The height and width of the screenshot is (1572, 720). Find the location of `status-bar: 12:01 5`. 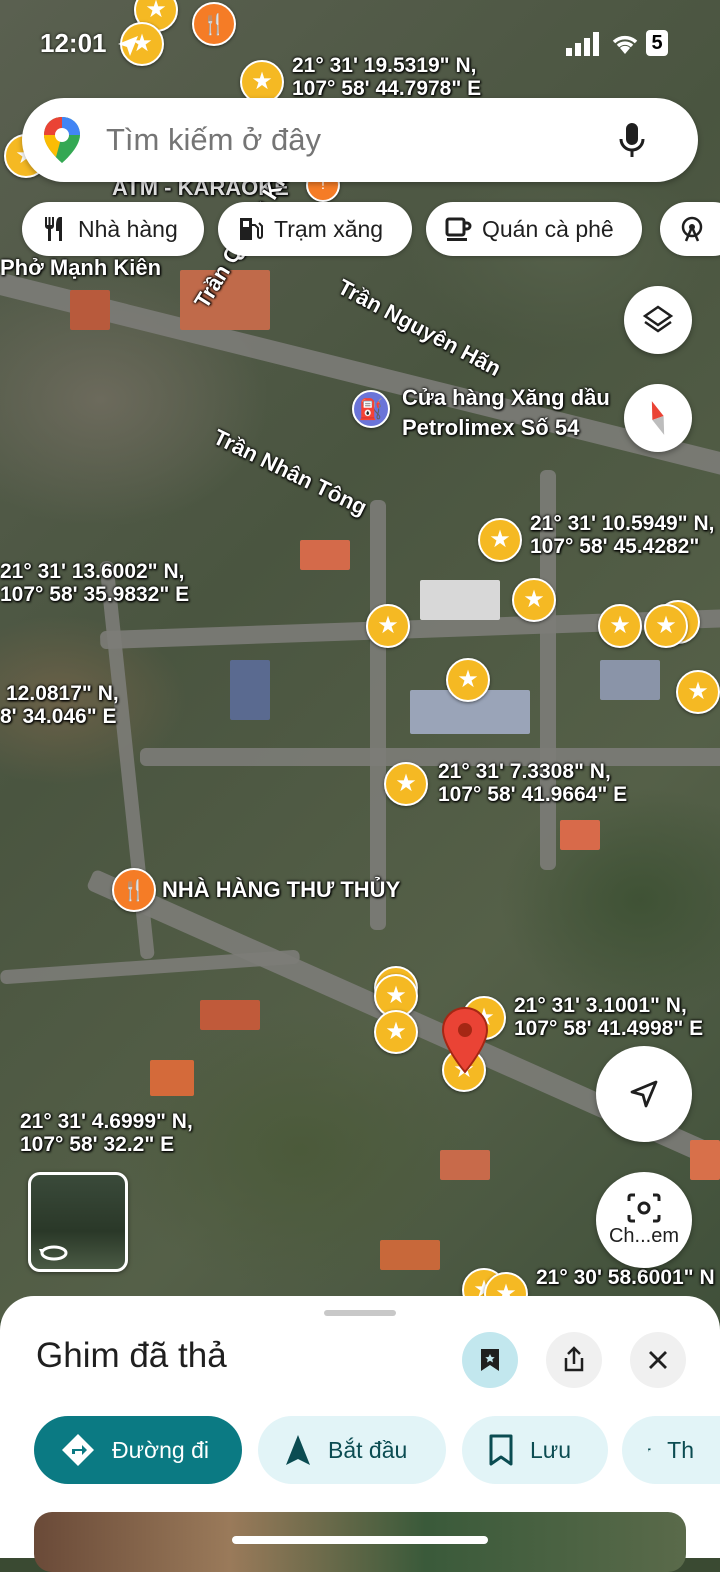

status-bar: 12:01 5 is located at coordinates (360, 44).